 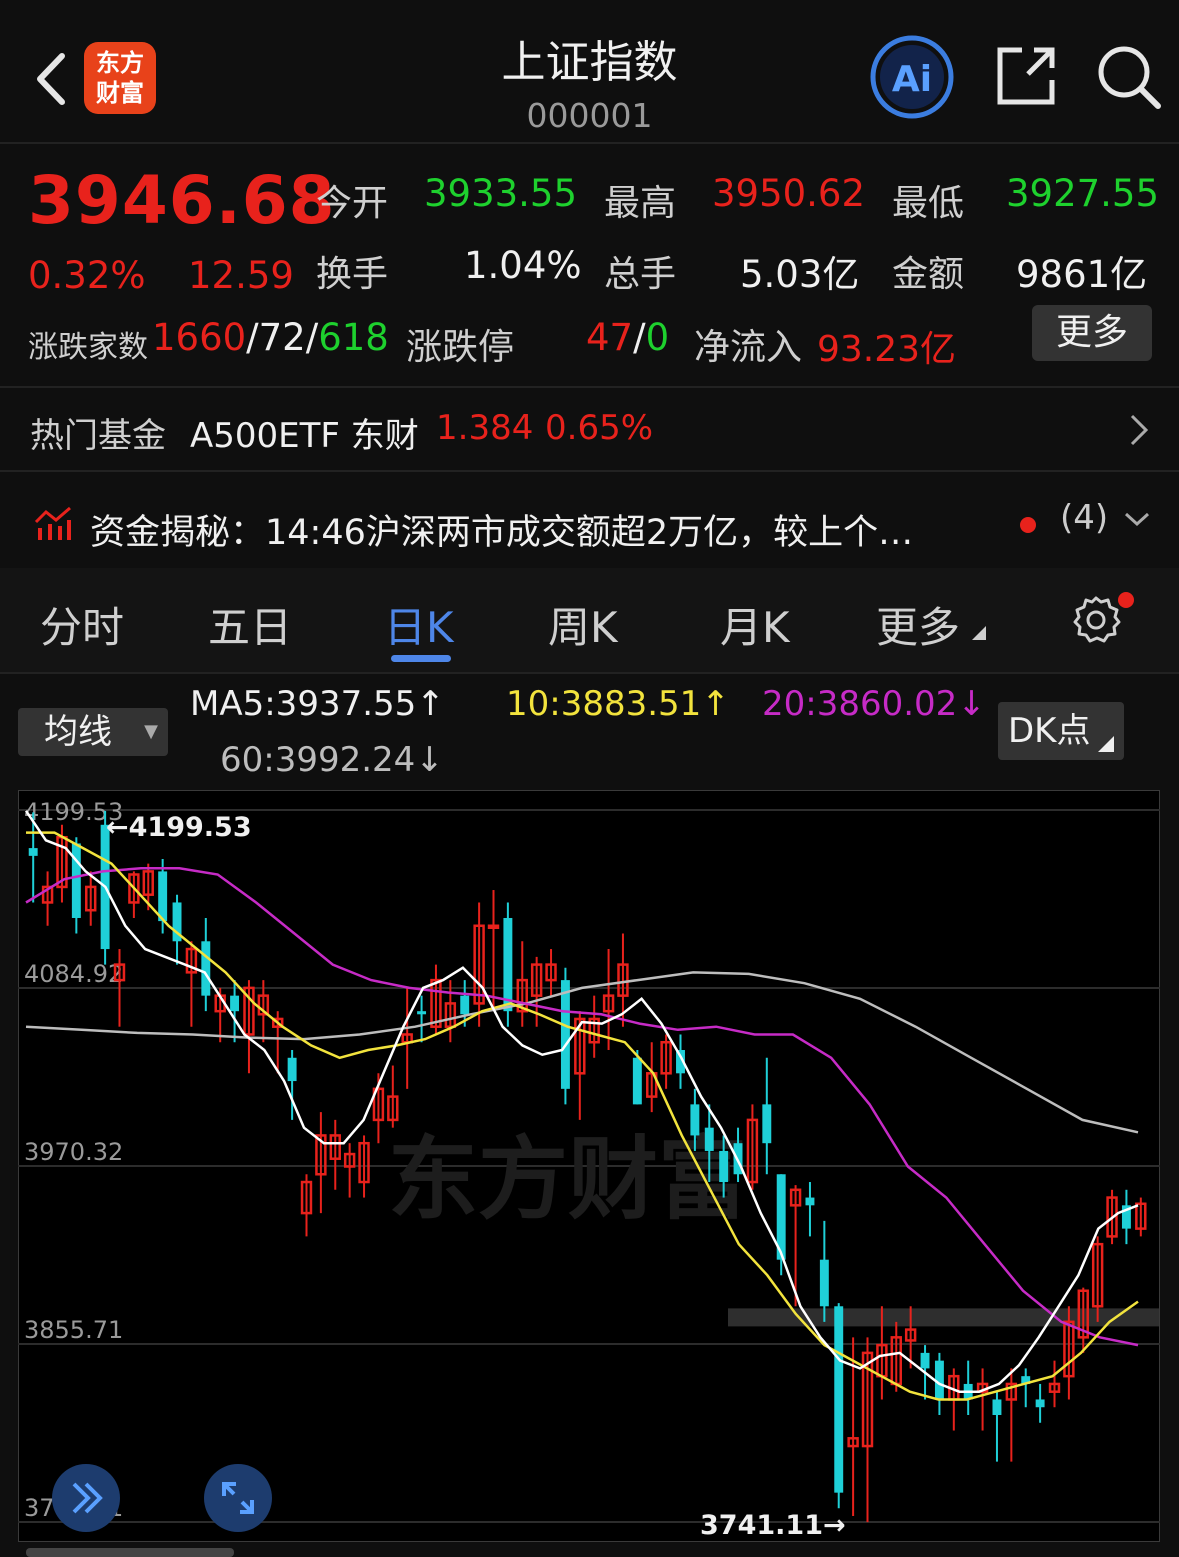 What do you see at coordinates (73, 974) in the screenshot?
I see `y-tick-label: 4084.92` at bounding box center [73, 974].